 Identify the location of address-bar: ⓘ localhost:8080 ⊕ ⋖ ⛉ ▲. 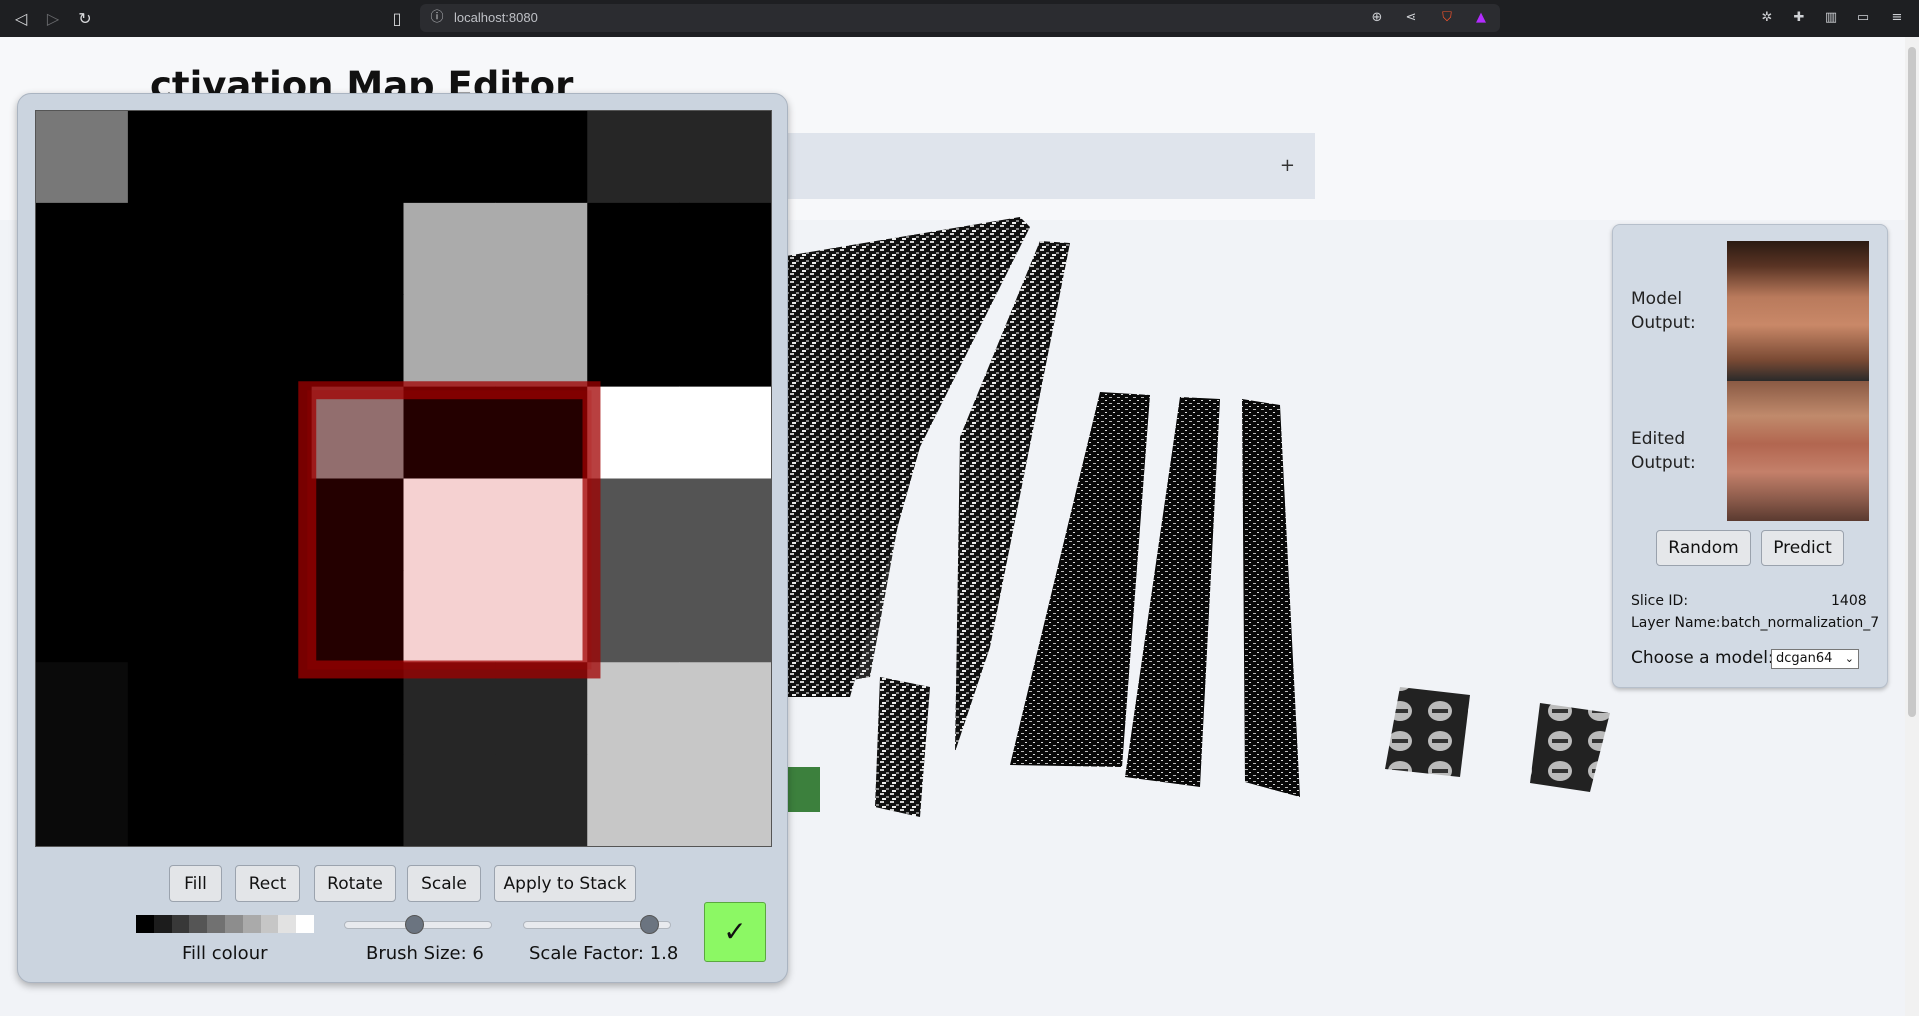
(960, 18).